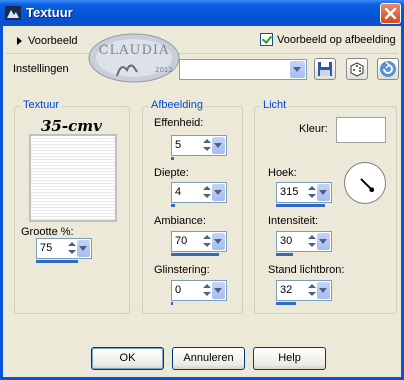 The width and height of the screenshot is (404, 380). Describe the element at coordinates (313, 129) in the screenshot. I see `color-label: Kleur:` at that location.